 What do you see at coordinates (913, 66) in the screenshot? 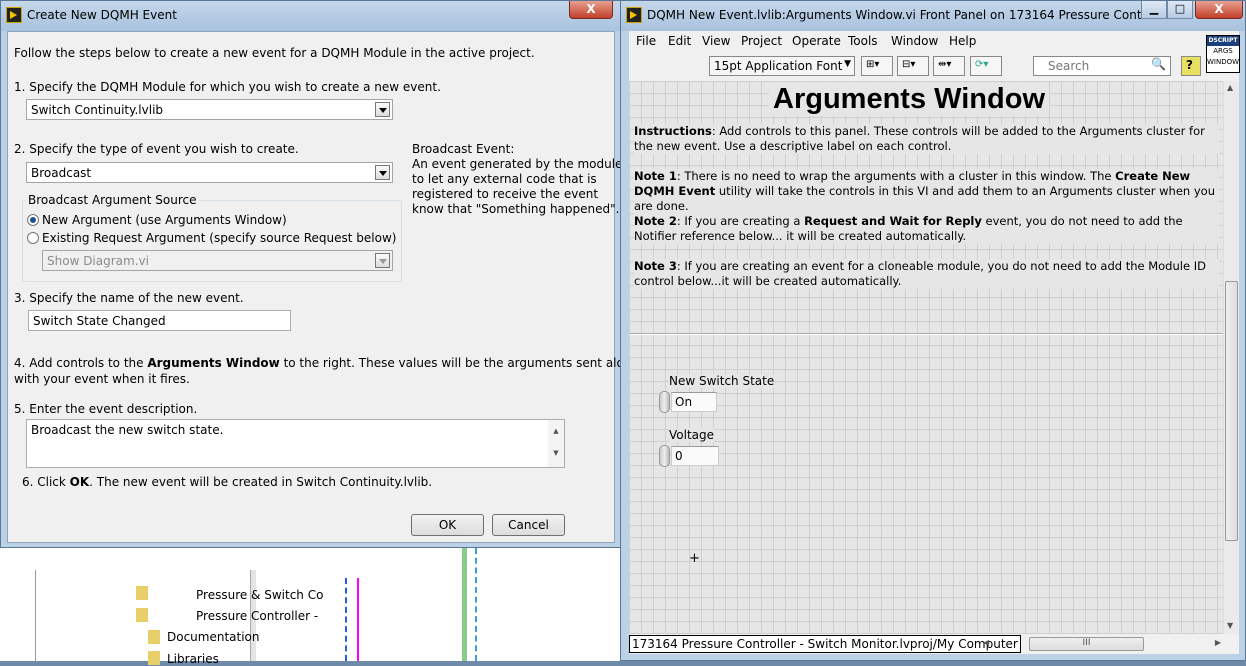
I see `distribute-objects-button: ⊟▾` at bounding box center [913, 66].